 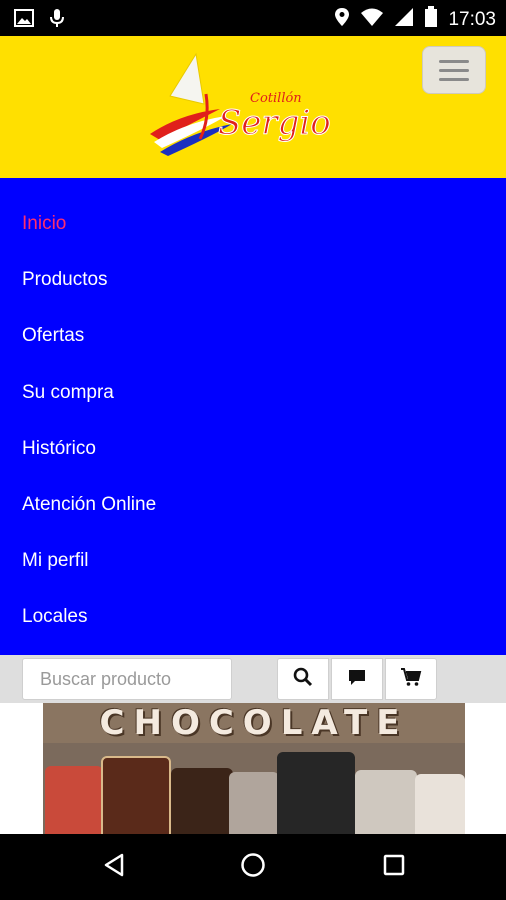 What do you see at coordinates (127, 679) in the screenshot?
I see `search-input` at bounding box center [127, 679].